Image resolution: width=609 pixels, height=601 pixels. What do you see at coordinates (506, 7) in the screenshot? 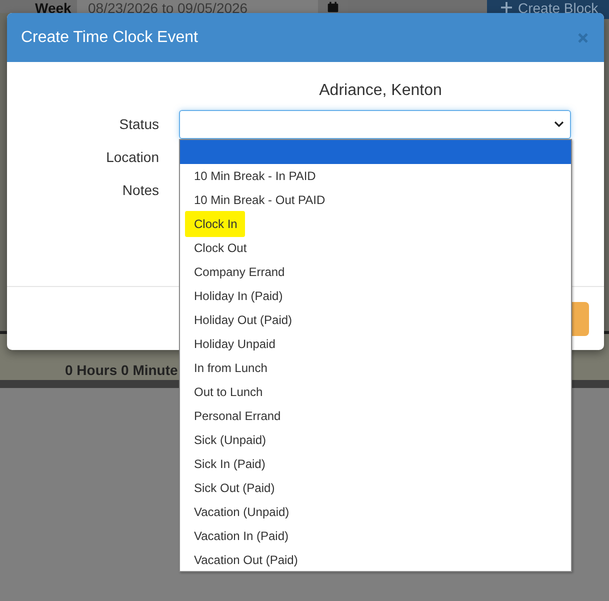
I see `plus-icon` at bounding box center [506, 7].